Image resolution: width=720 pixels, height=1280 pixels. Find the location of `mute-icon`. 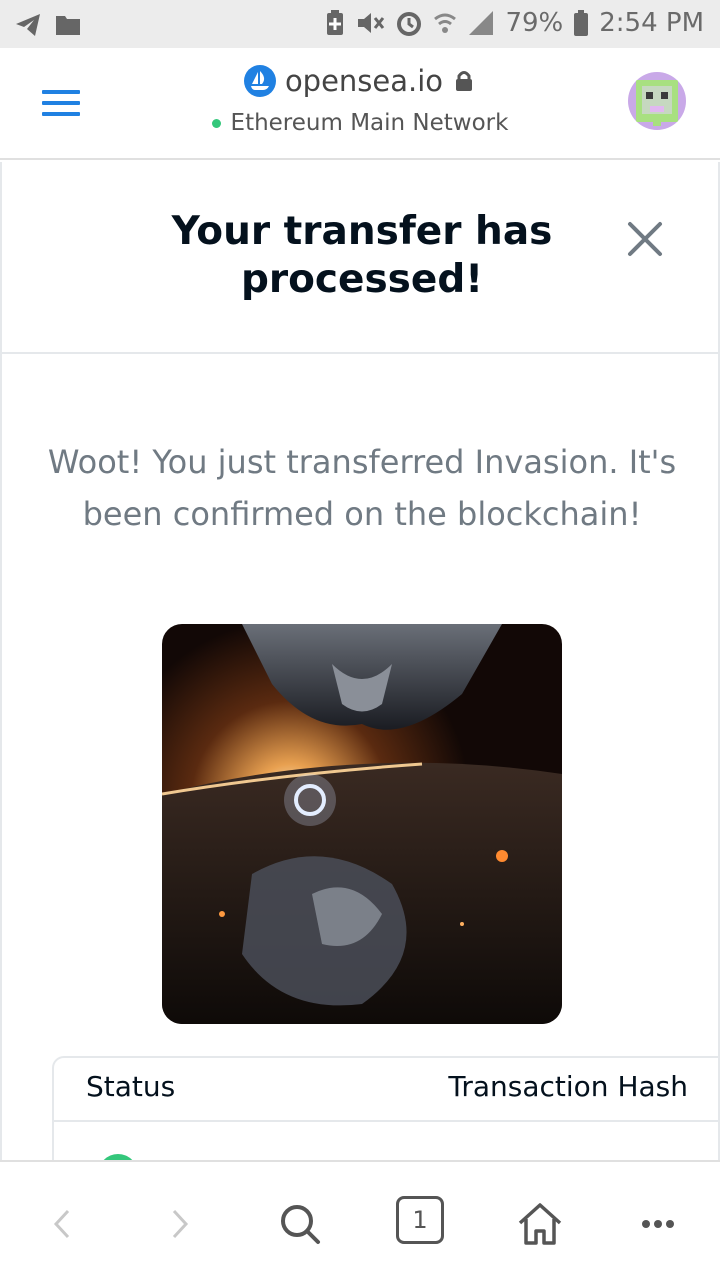

mute-icon is located at coordinates (371, 23).